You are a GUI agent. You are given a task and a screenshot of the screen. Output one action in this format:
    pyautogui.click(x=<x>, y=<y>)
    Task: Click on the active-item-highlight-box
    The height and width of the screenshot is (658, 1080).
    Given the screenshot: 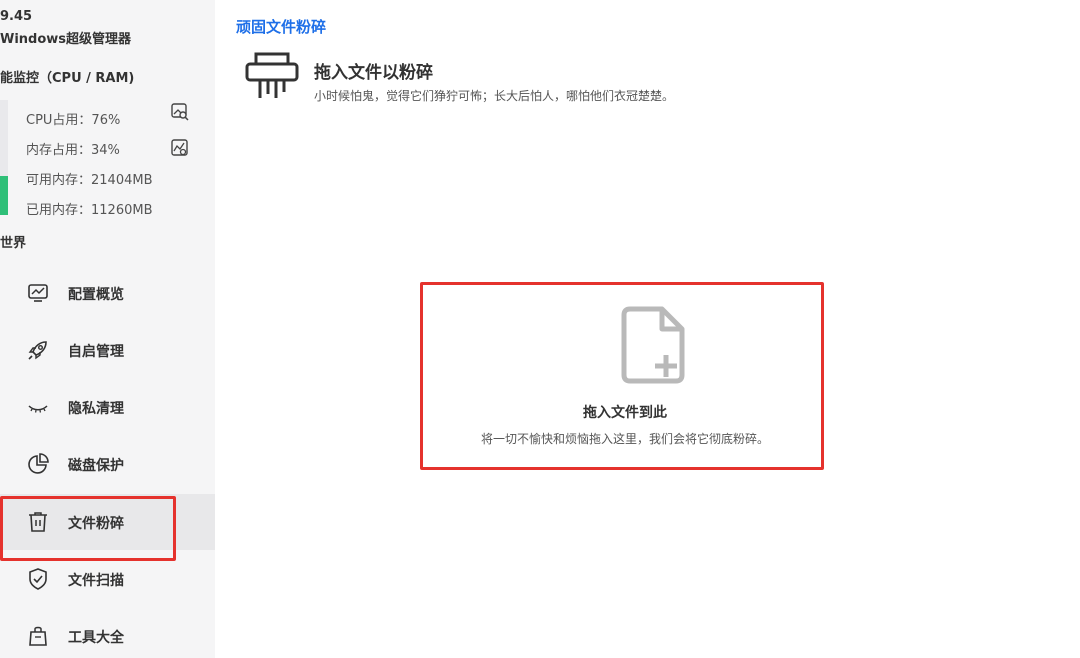 What is the action you would take?
    pyautogui.click(x=88, y=528)
    